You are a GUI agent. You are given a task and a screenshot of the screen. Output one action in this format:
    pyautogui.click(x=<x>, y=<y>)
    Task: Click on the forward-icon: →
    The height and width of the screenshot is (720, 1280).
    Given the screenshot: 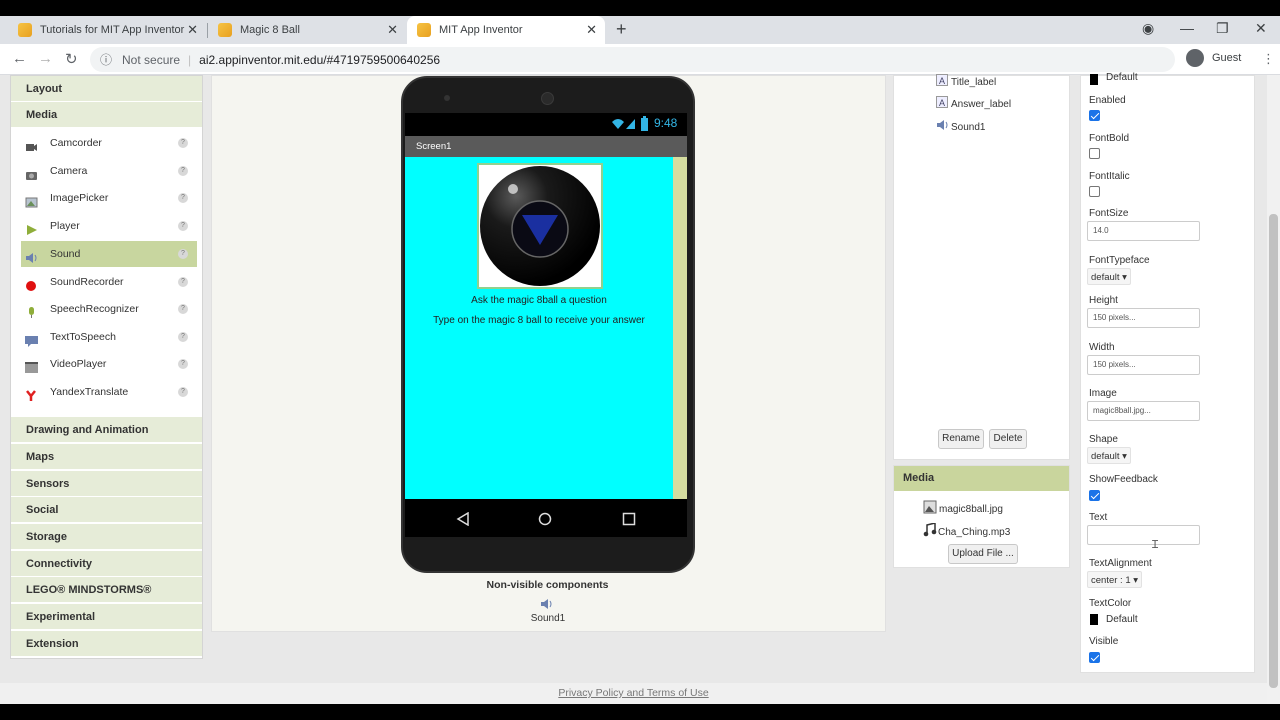 What is the action you would take?
    pyautogui.click(x=45, y=58)
    